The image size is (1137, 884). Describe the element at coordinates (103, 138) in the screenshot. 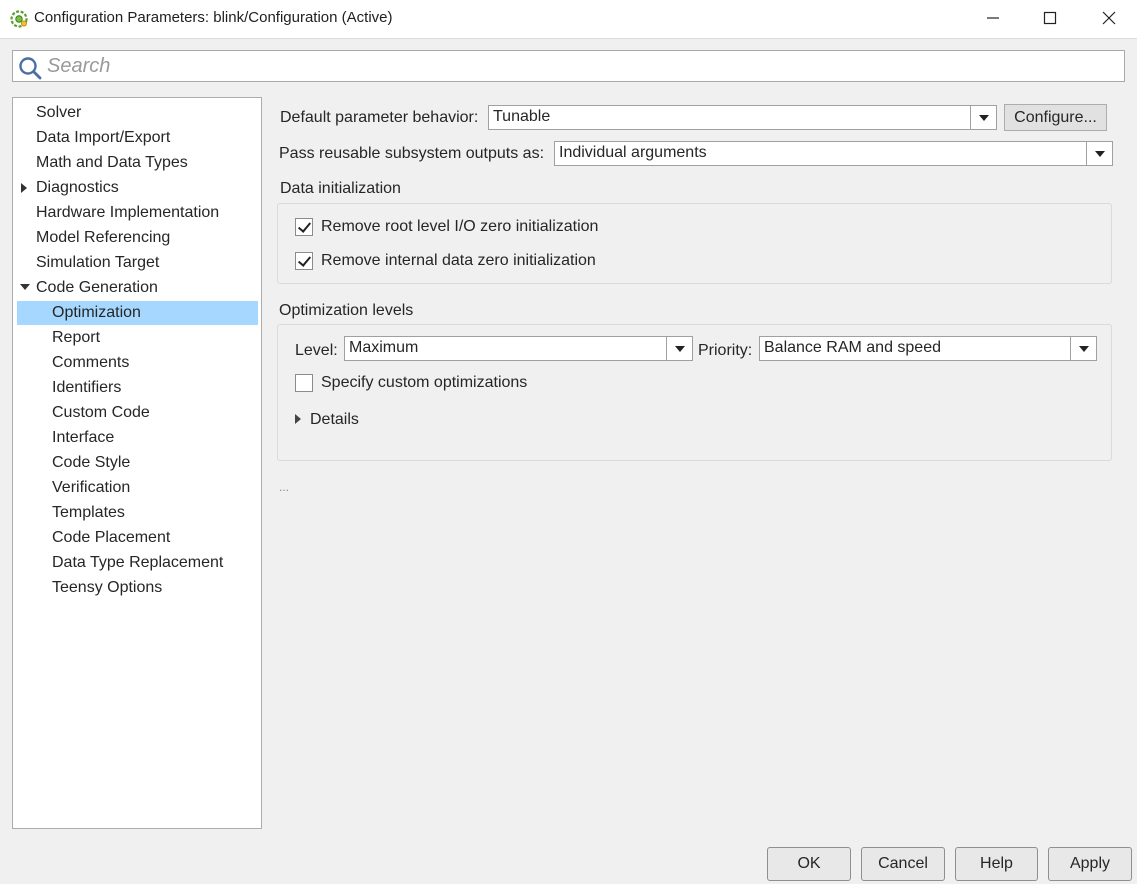

I see `tree-item-data-import-export: Data Import/Export` at that location.